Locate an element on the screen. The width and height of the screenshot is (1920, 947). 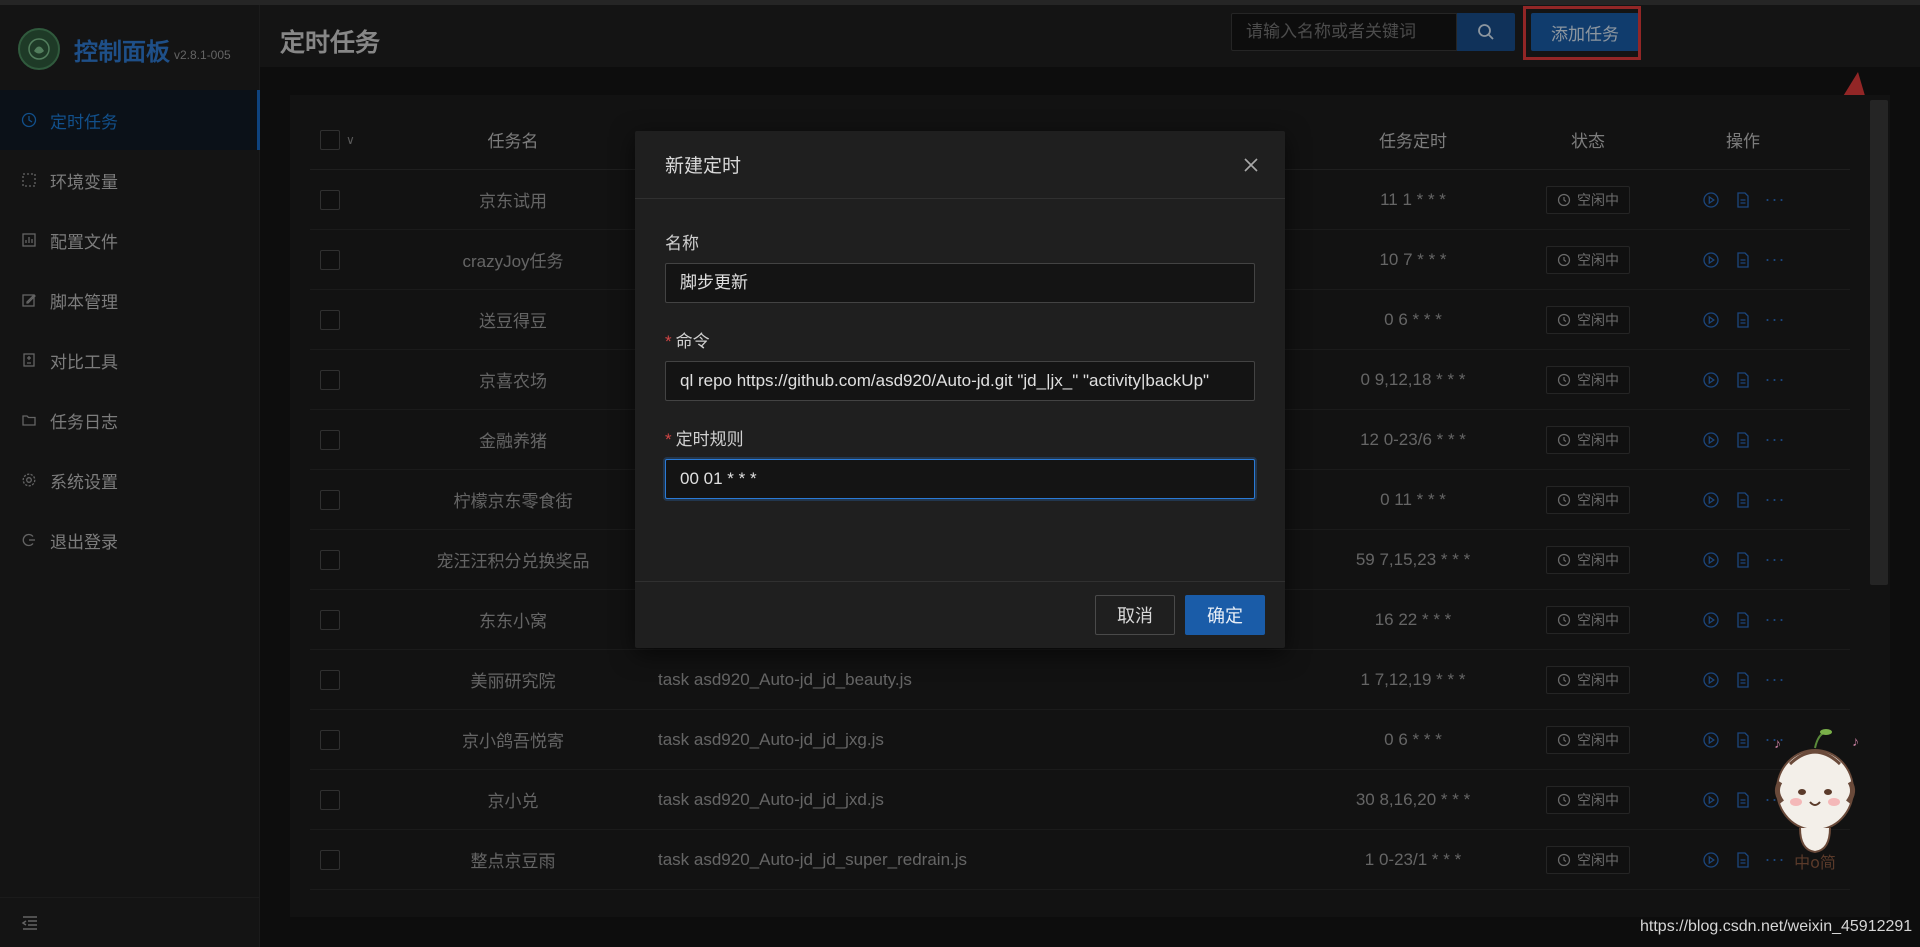
cancel-button: 取消 is located at coordinates (1135, 615).